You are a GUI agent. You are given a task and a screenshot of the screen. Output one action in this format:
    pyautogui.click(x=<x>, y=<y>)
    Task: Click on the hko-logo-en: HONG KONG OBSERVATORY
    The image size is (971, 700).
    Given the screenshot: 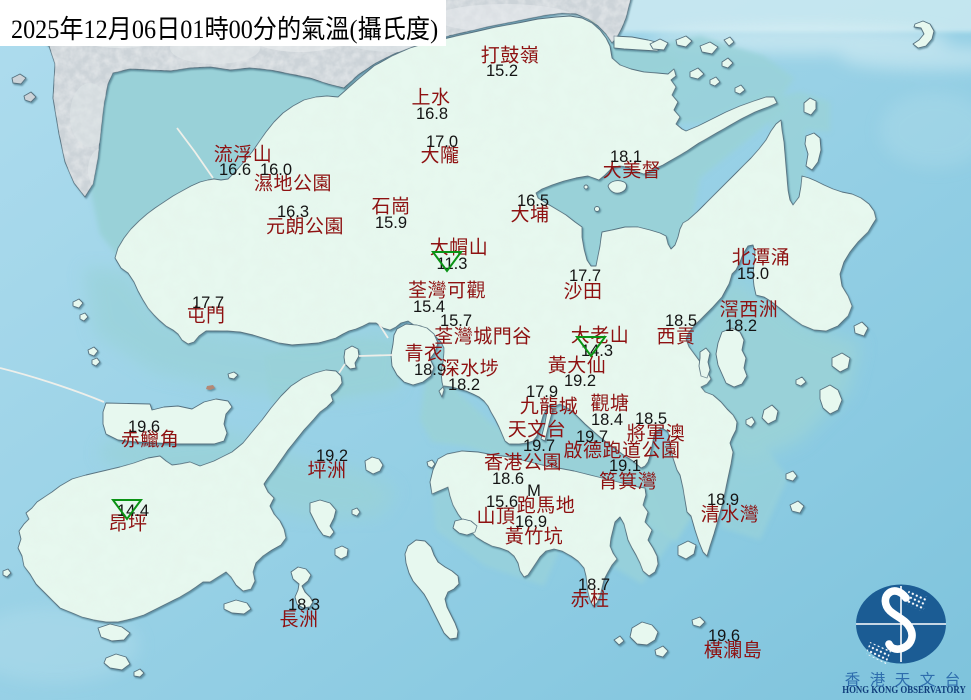 What is the action you would take?
    pyautogui.click(x=904, y=690)
    